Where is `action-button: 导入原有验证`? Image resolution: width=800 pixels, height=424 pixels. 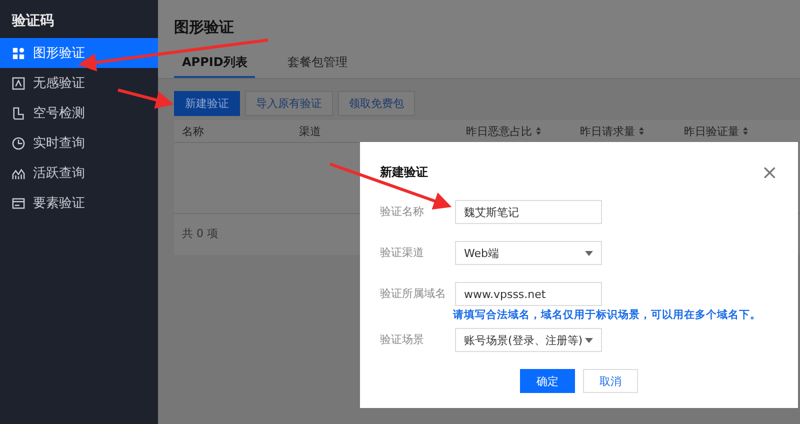
action-button: 导入原有验证 is located at coordinates (289, 103).